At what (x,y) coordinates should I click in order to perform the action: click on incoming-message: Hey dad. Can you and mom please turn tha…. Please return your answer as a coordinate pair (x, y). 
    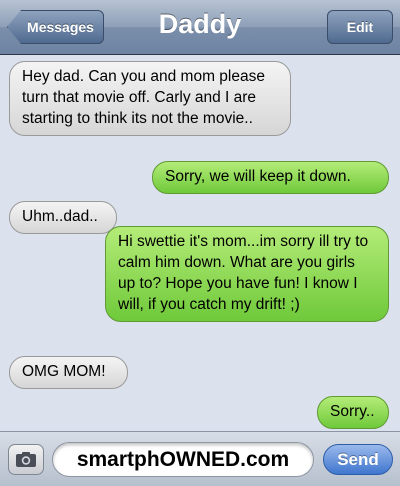
    Looking at the image, I should click on (150, 98).